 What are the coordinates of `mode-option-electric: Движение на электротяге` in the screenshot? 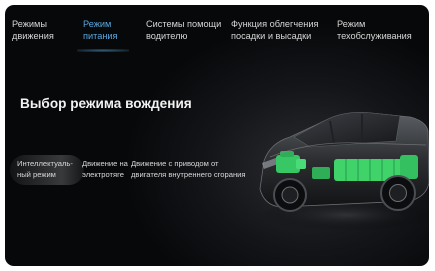 It's located at (105, 170).